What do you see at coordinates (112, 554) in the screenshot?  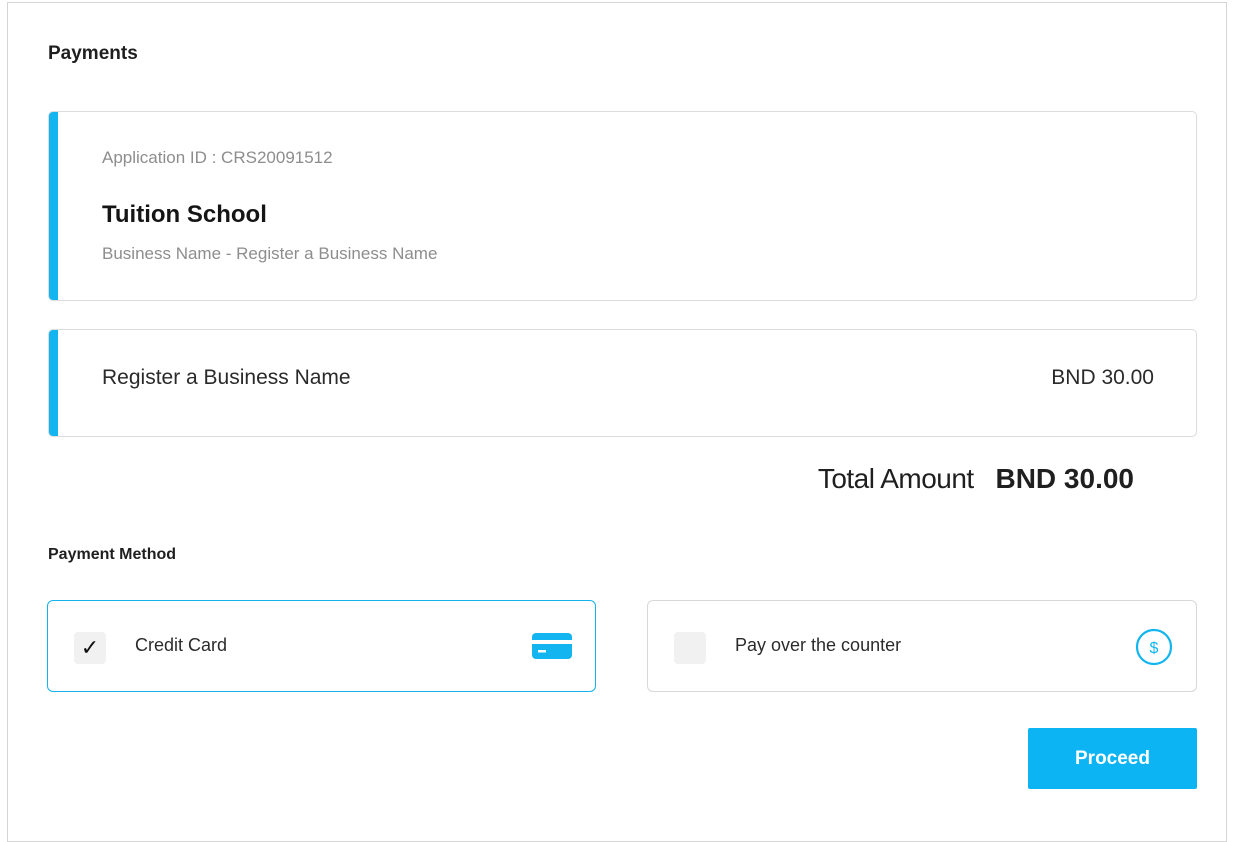 I see `payment-method-title: Payment Method` at bounding box center [112, 554].